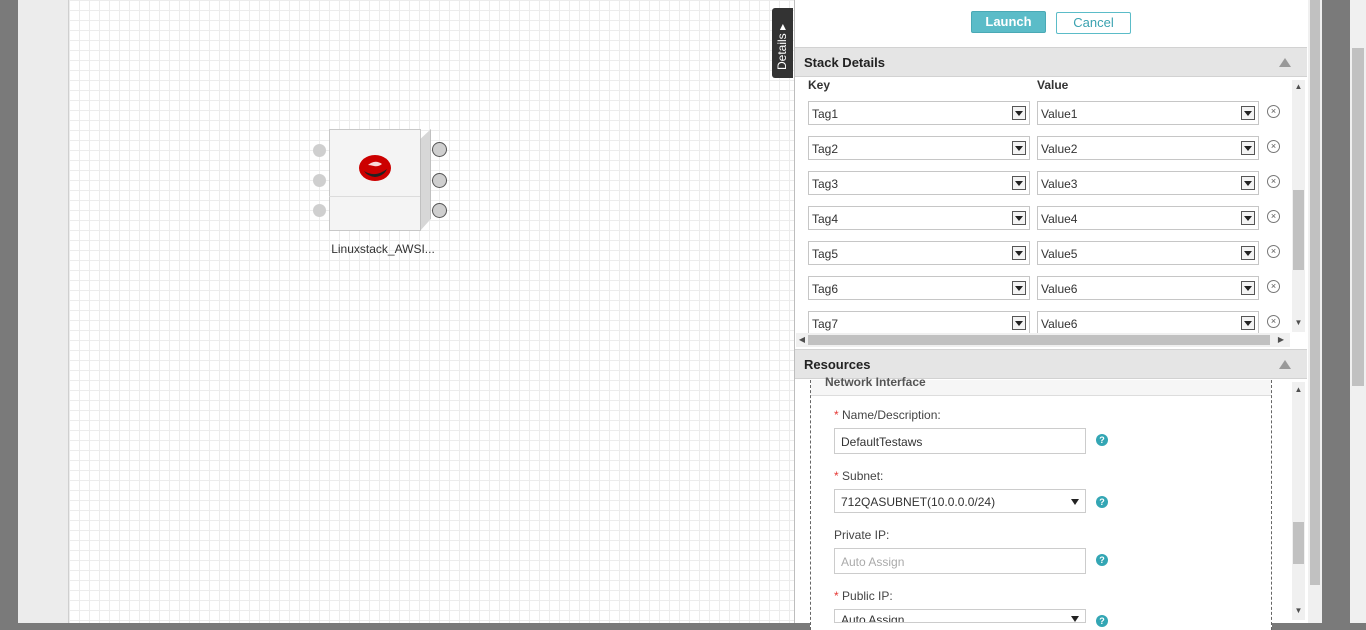  I want to click on network-interface-title: Network Interface, so click(875, 382).